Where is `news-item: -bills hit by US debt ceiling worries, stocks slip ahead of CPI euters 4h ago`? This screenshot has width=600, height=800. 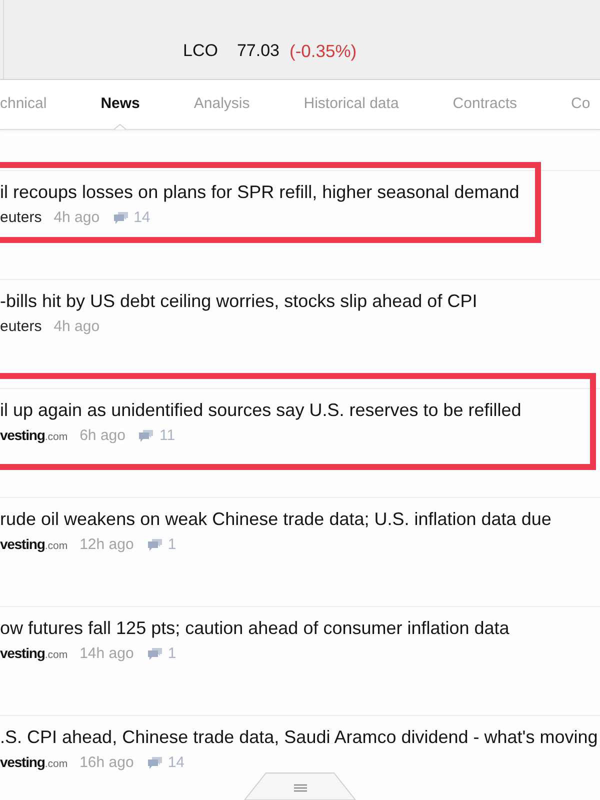 news-item: -bills hit by US debt ceiling worries, stocks slip ahead of CPI euters 4h ago is located at coordinates (300, 333).